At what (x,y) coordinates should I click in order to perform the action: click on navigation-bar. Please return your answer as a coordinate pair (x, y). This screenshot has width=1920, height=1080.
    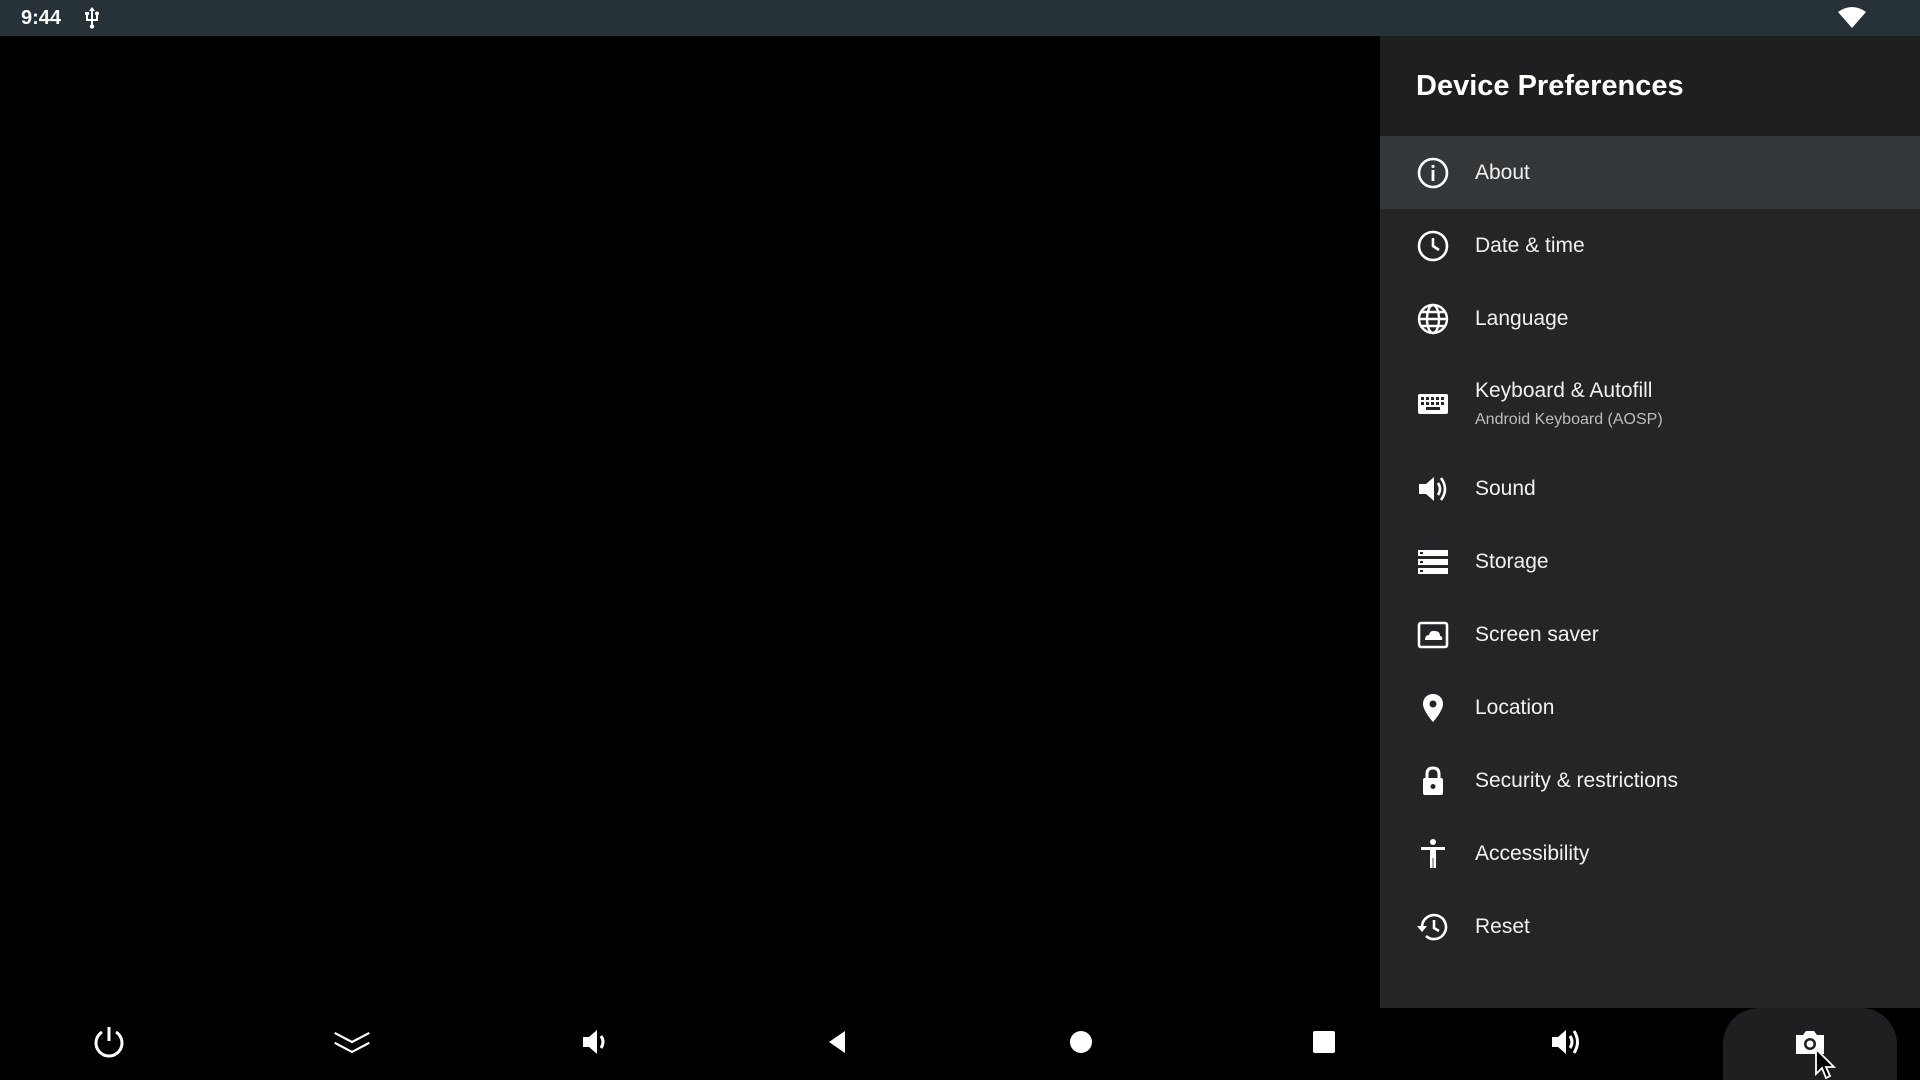
    Looking at the image, I should click on (960, 1044).